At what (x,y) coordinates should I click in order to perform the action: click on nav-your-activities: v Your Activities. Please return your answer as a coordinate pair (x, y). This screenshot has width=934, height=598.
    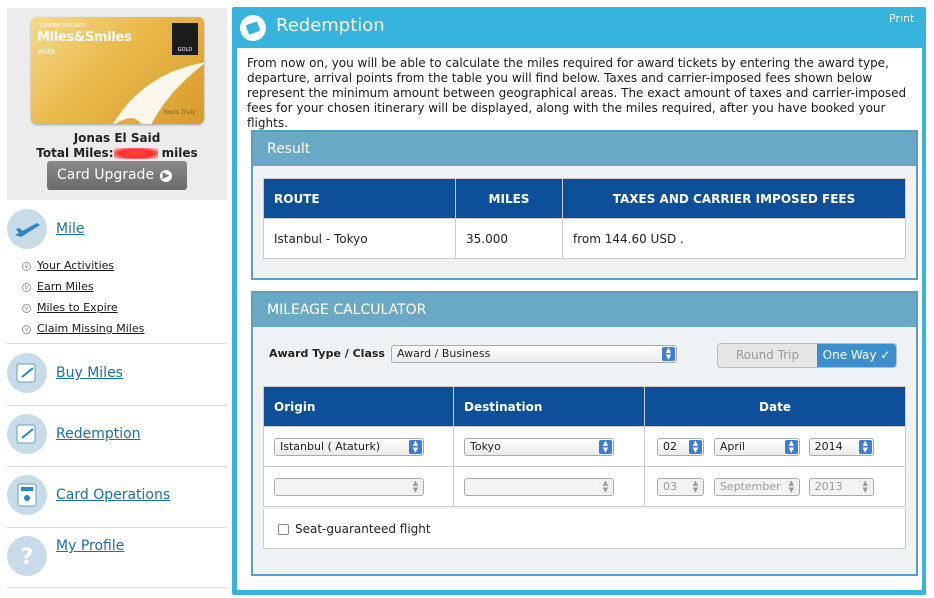
    Looking at the image, I should click on (68, 265).